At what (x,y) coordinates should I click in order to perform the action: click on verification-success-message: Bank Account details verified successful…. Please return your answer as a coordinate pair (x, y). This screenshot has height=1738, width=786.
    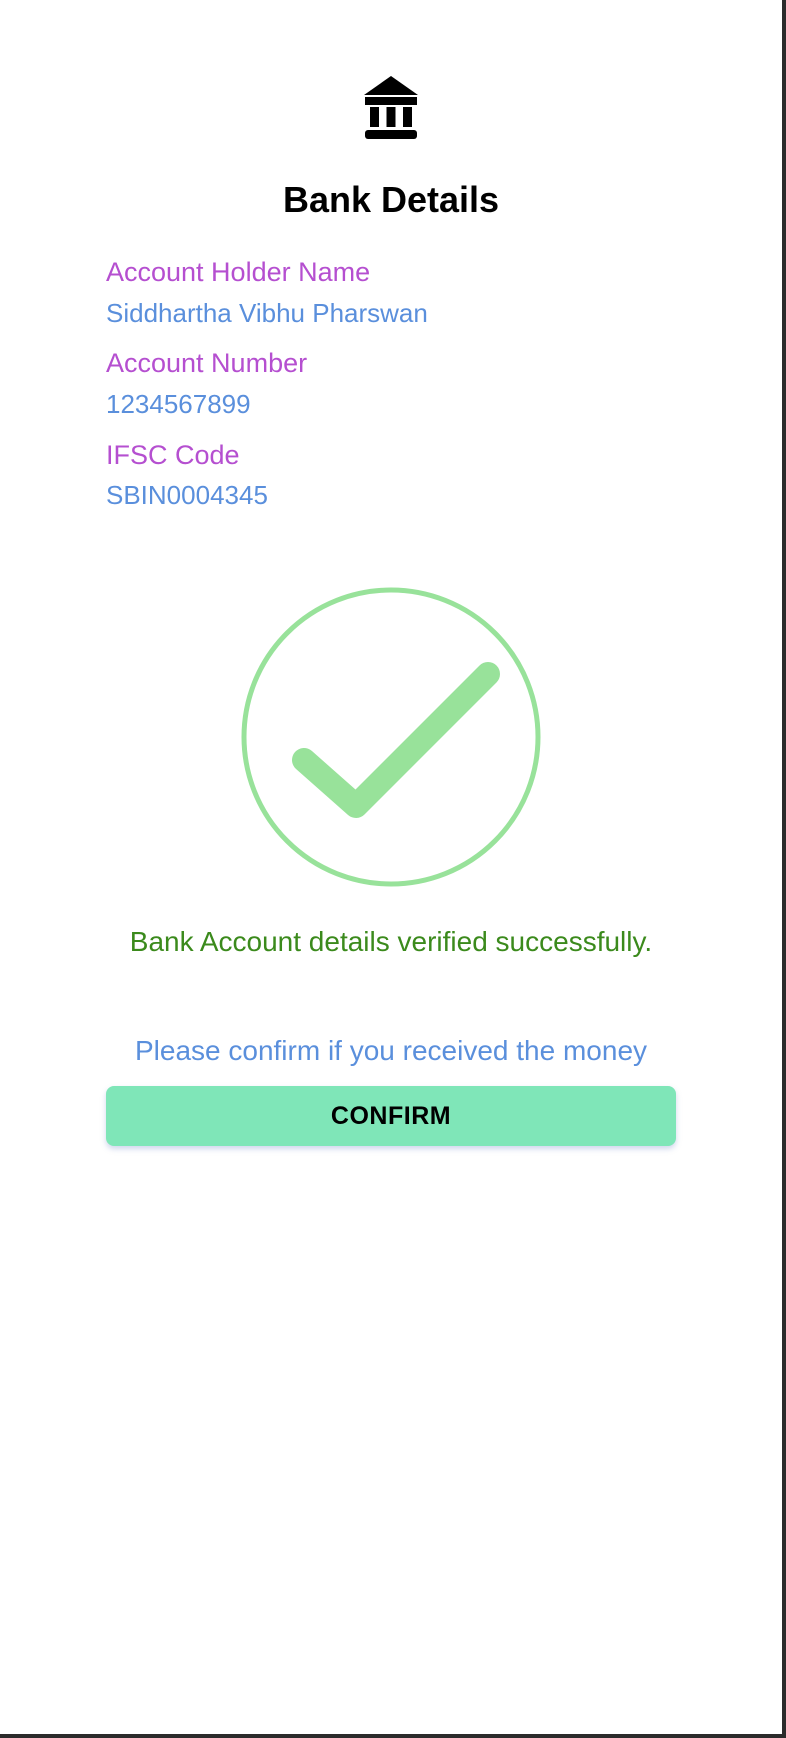
    Looking at the image, I should click on (391, 941).